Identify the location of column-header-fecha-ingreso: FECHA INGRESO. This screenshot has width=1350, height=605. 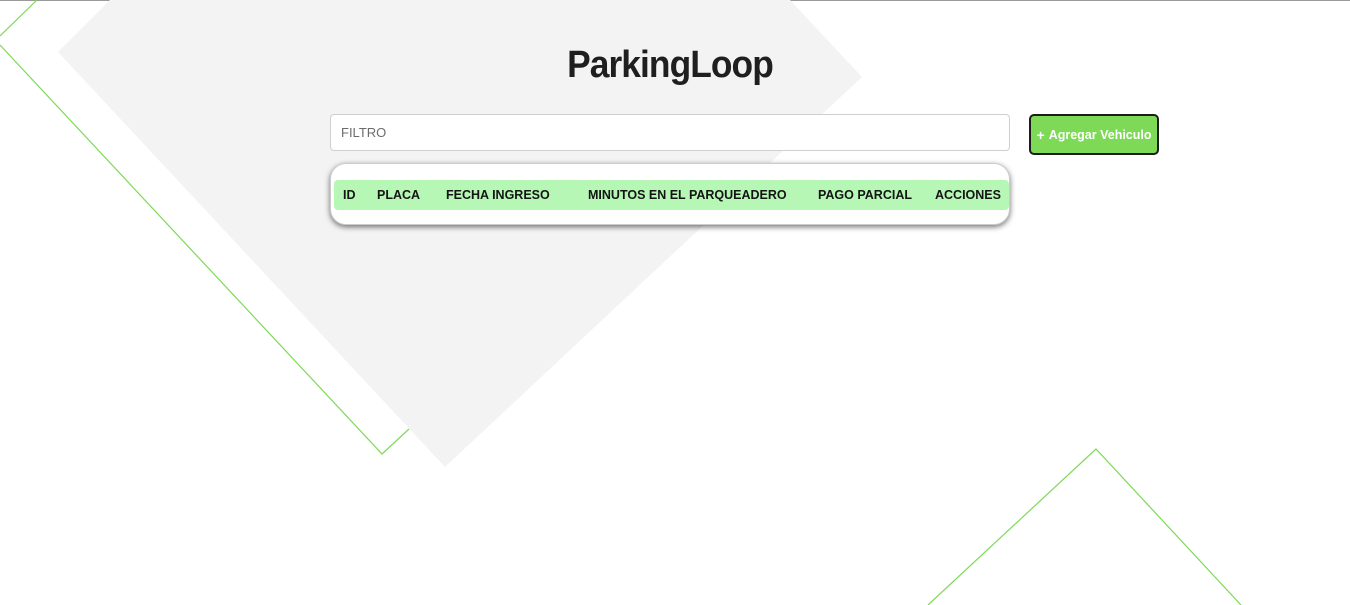
(498, 195).